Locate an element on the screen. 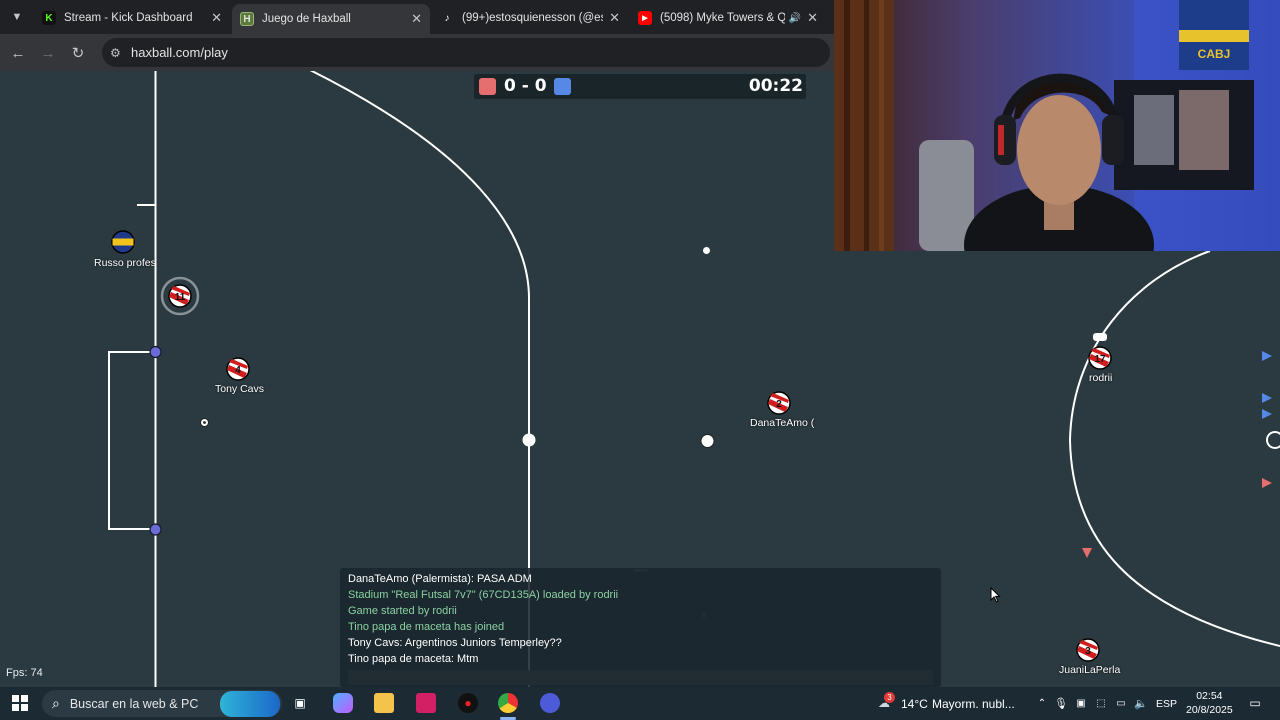 This screenshot has height=720, width=1280. chat-line: Tino papa de maceta: Mtm is located at coordinates (413, 659).